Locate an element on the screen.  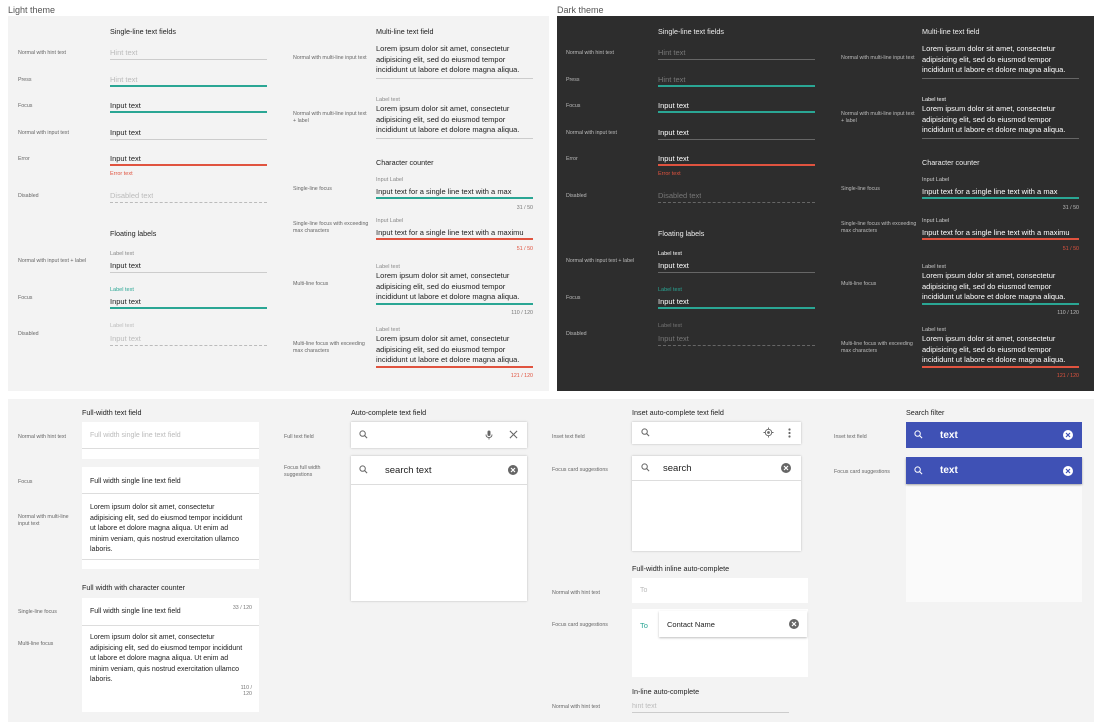
light-float-focus-field: Input text is located at coordinates (188, 302).